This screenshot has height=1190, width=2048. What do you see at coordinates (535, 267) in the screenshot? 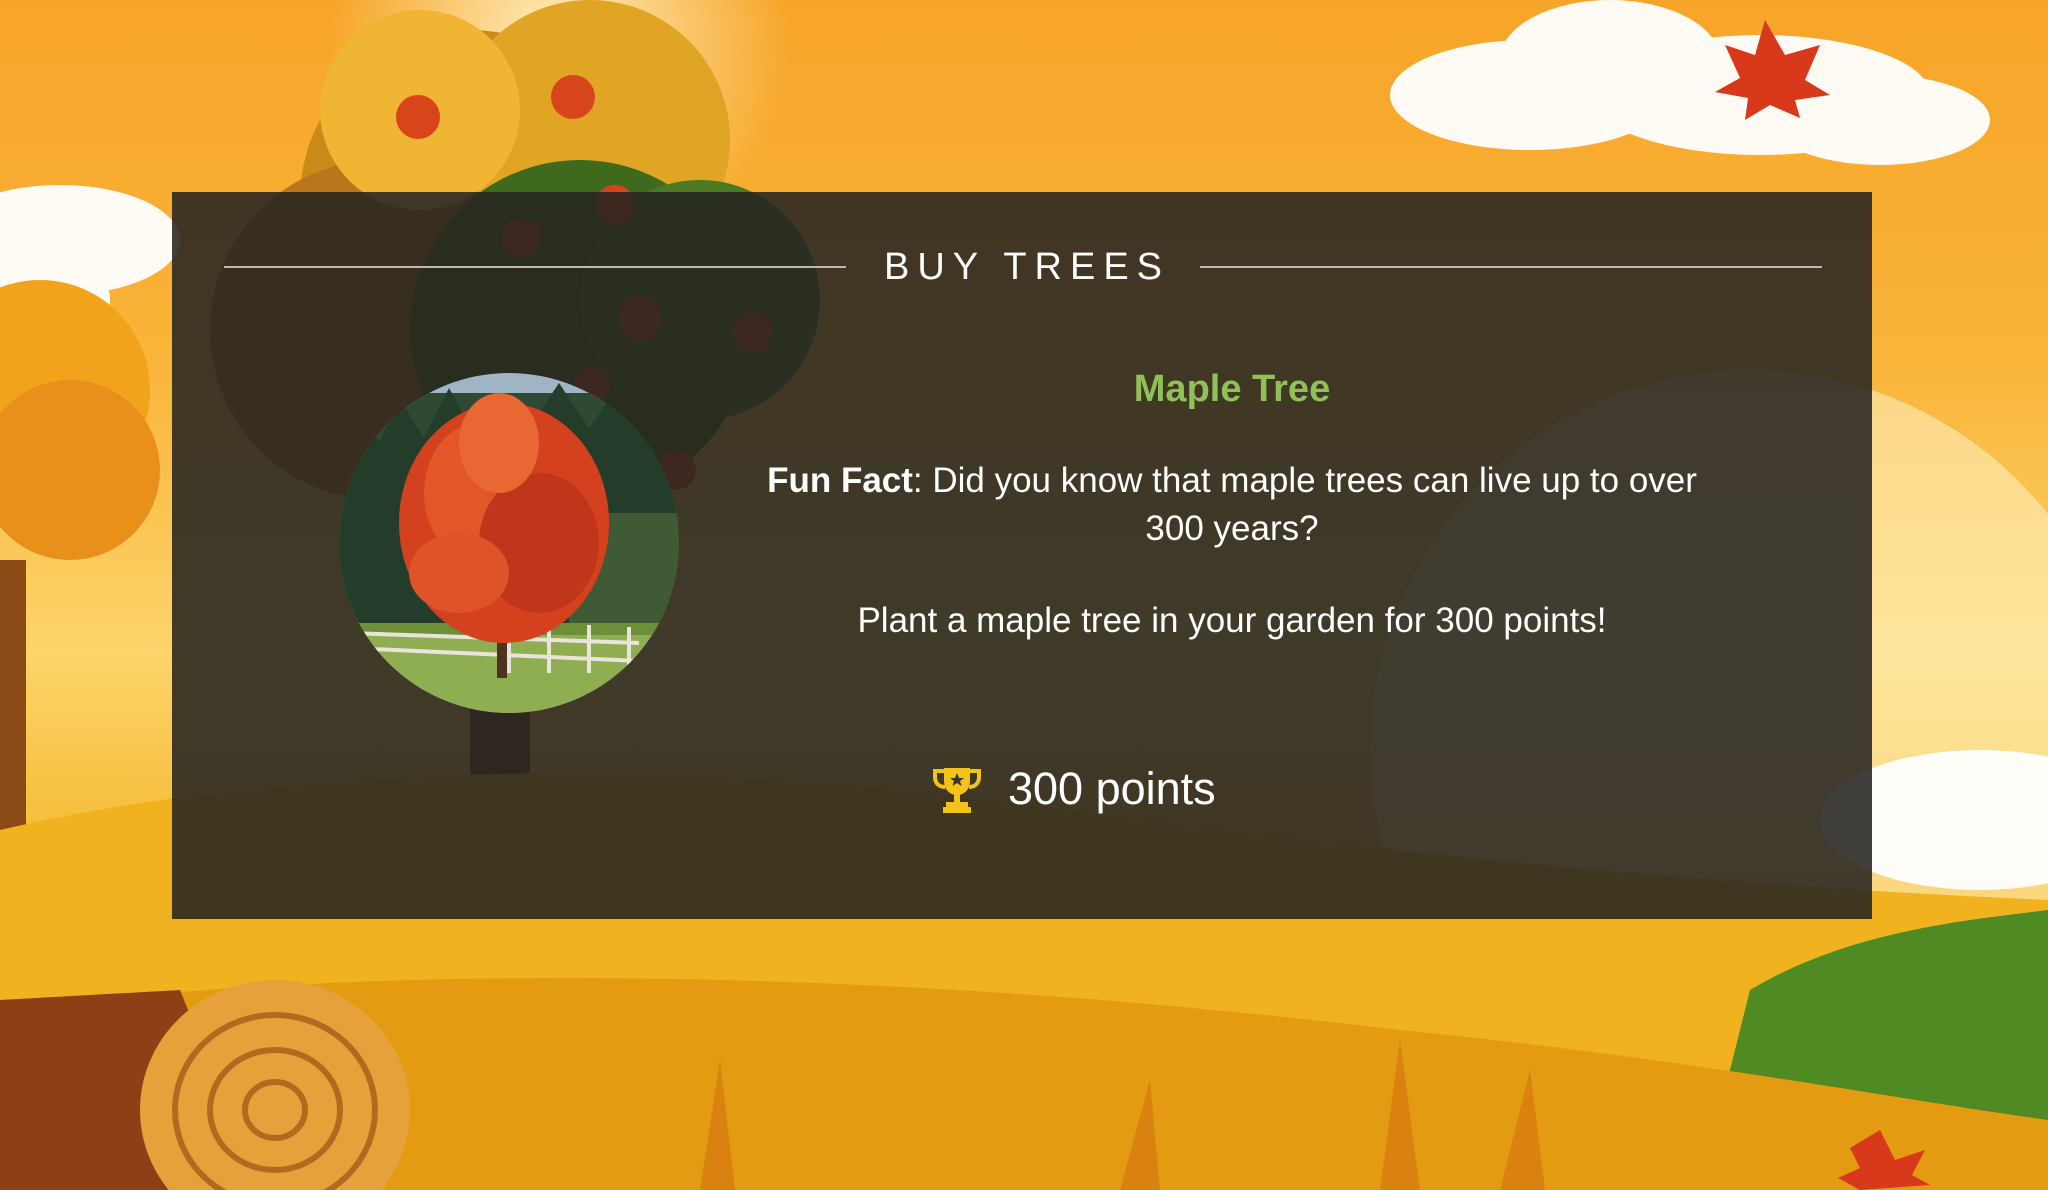
I see `title-divider-left` at bounding box center [535, 267].